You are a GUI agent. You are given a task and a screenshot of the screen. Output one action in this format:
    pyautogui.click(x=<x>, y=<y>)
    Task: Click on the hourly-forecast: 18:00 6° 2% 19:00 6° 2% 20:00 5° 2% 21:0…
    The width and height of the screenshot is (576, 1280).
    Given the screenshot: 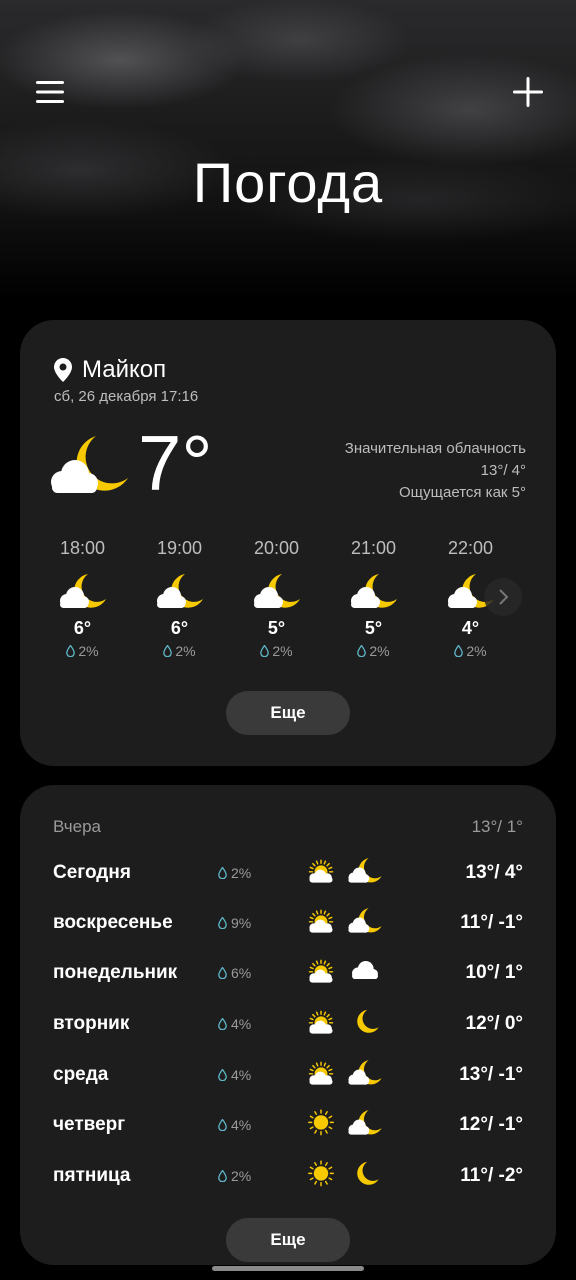 What is the action you would take?
    pyautogui.click(x=284, y=598)
    